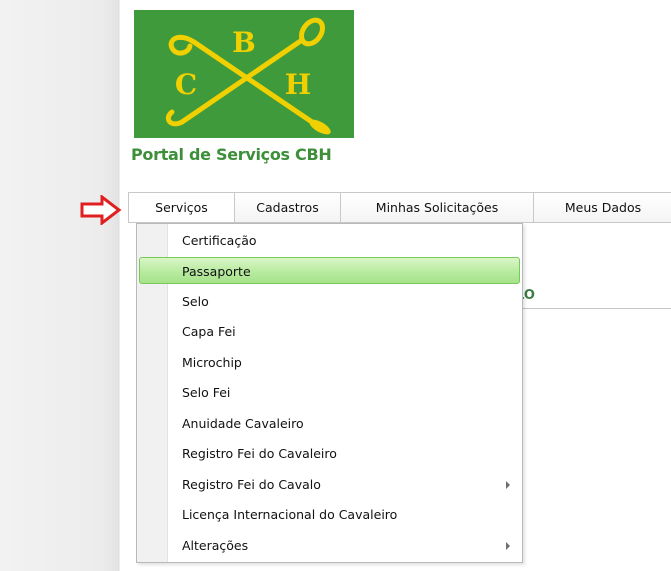 The height and width of the screenshot is (571, 671). I want to click on menu-item-capa-fei: Capa Fei, so click(329, 331).